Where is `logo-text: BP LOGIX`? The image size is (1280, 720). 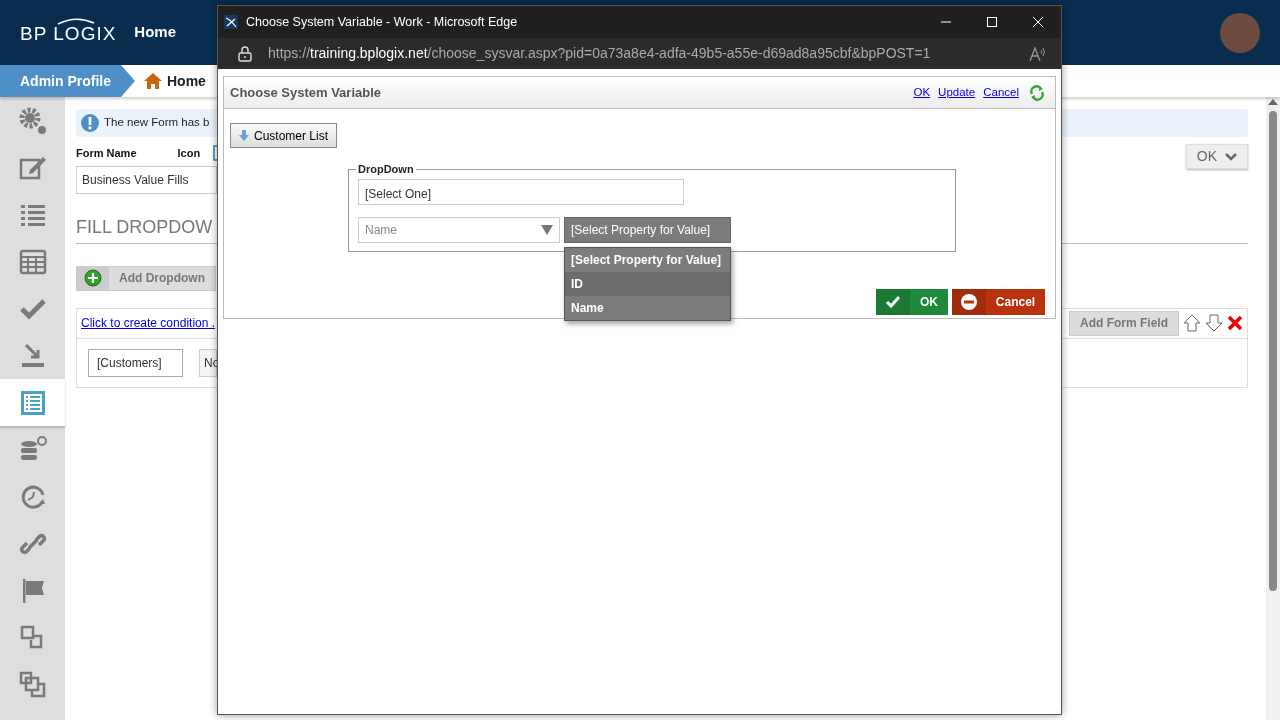
logo-text: BP LOGIX is located at coordinates (68, 34).